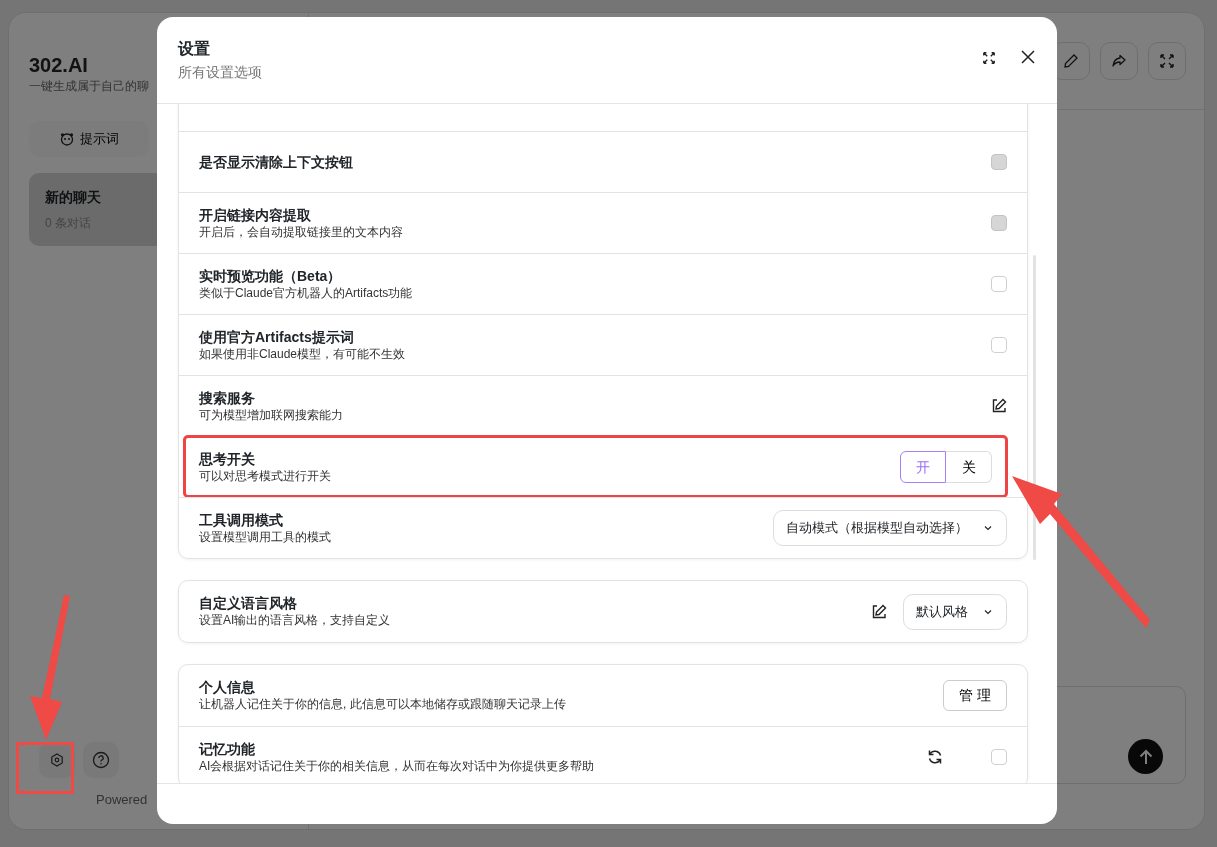  What do you see at coordinates (277, 336) in the screenshot?
I see `setting-title: 使用官方Artifacts提示词` at bounding box center [277, 336].